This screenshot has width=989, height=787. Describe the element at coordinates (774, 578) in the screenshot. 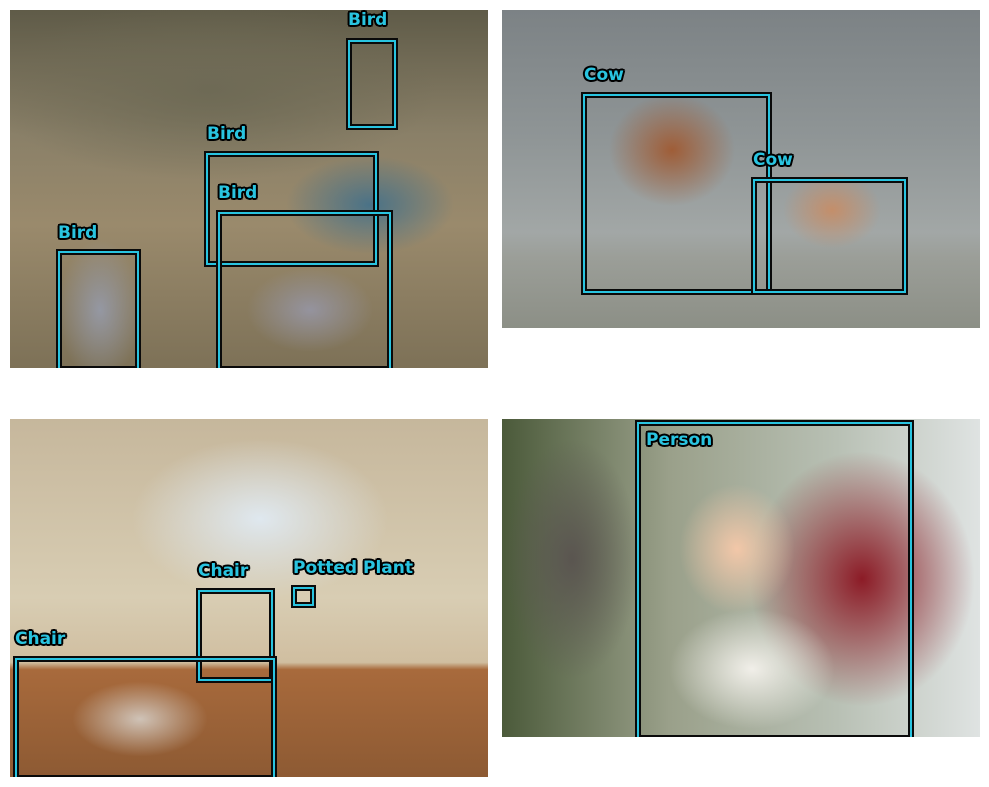

I see `detection-box-person` at that location.